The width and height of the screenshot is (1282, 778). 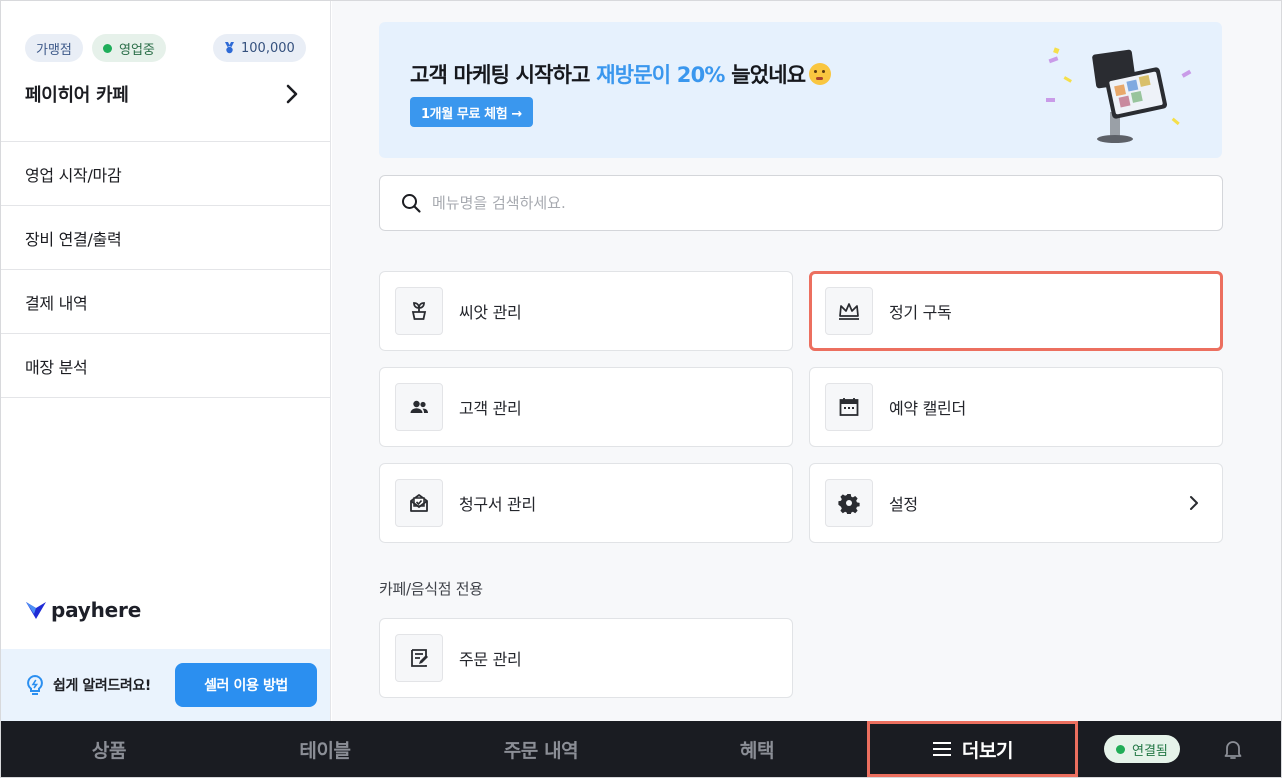 I want to click on tab-benefits: 혜택, so click(x=757, y=749).